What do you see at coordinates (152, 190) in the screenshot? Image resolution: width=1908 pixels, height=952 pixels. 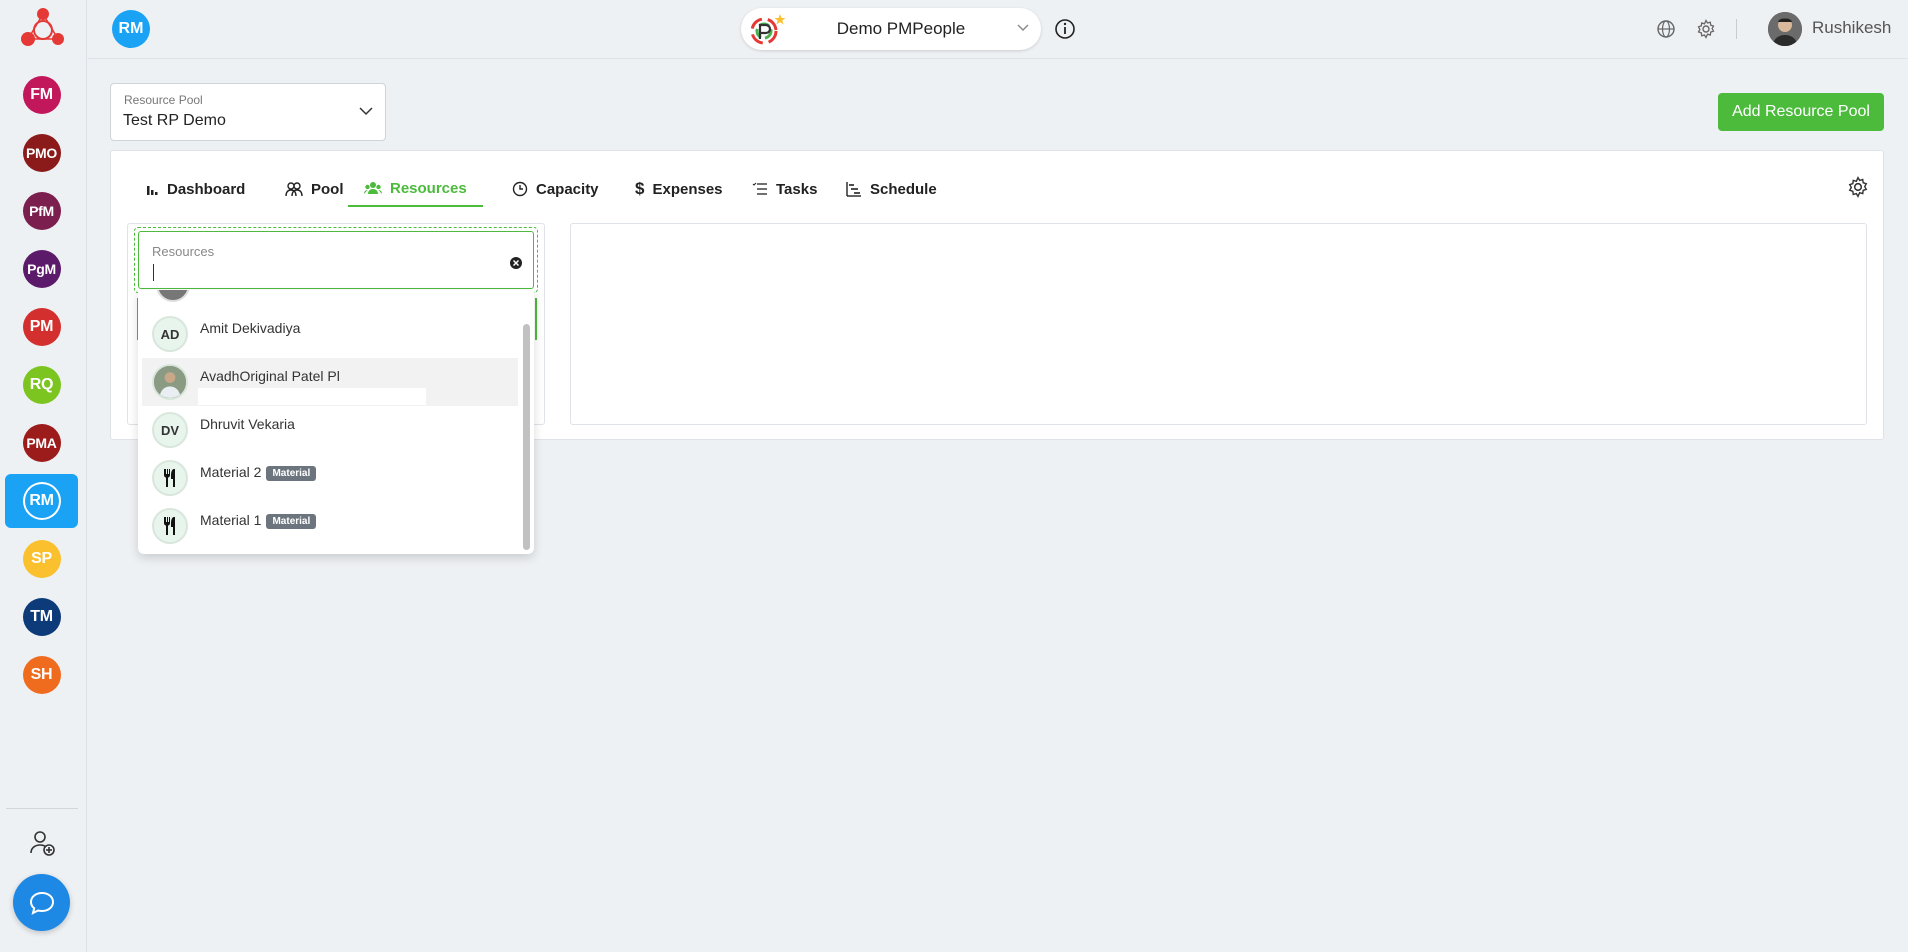 I see `bar-chart-icon` at bounding box center [152, 190].